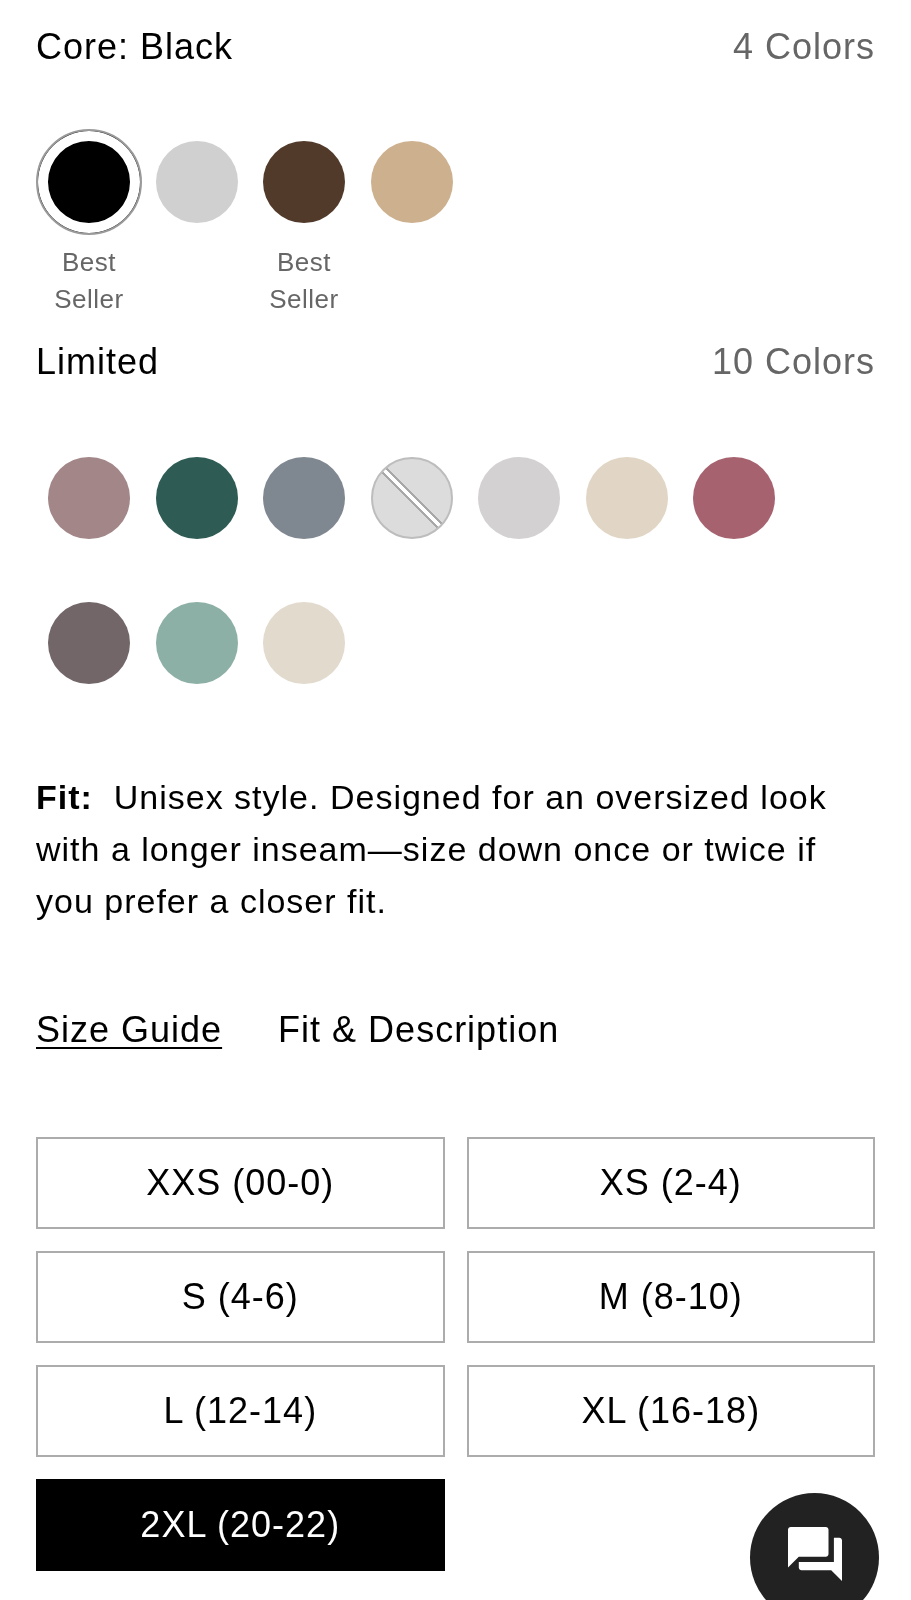 The image size is (911, 1600). Describe the element at coordinates (432, 849) in the screenshot. I see `fit-description-text: Fit: Unisex style. Designed for an oversized look with a longer inseam—size down once or twice if you prefer a closer fit.` at that location.